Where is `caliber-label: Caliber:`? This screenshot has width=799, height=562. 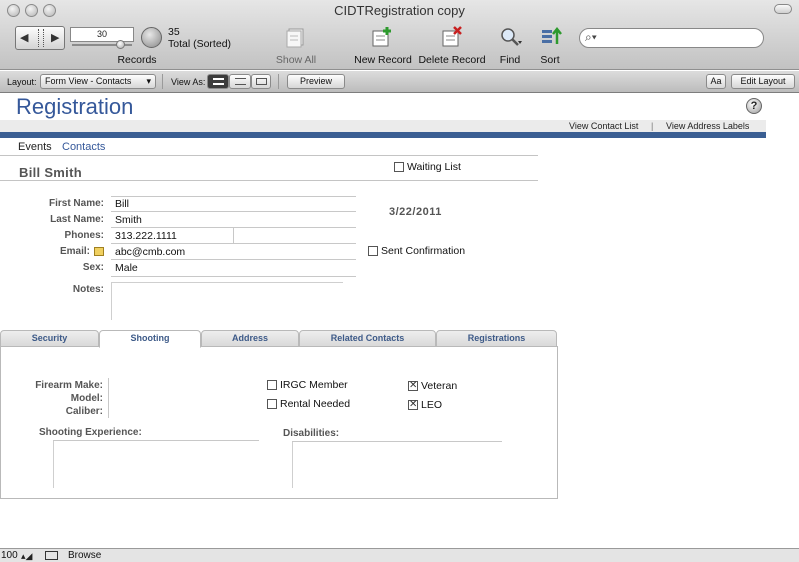 caliber-label: Caliber: is located at coordinates (84, 411).